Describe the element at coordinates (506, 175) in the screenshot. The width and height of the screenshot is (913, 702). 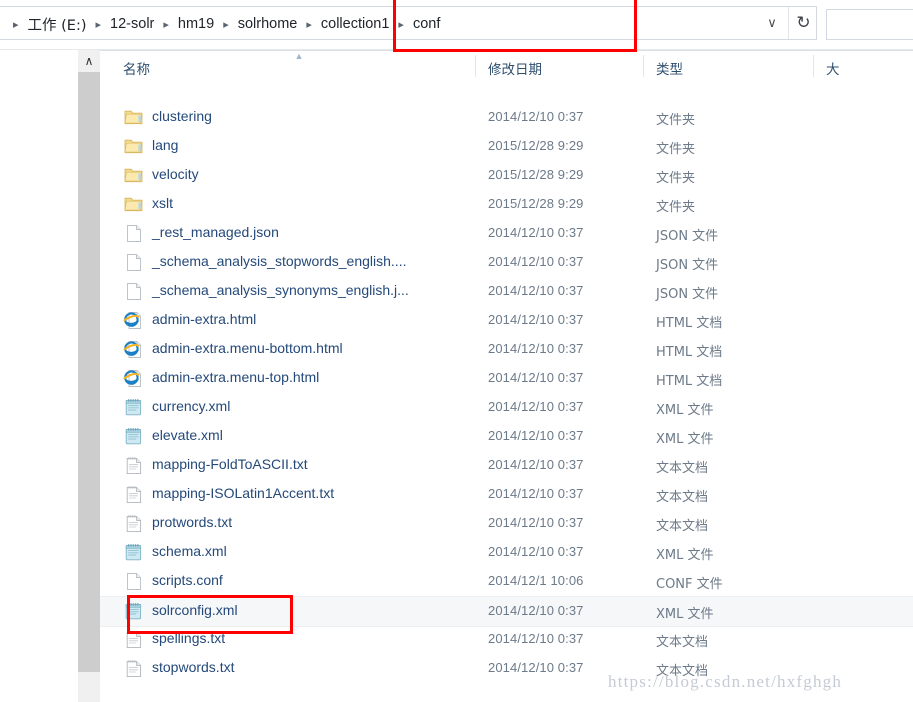
I see `table-row: velocity 2015/12/28 9:29 文件夹` at that location.